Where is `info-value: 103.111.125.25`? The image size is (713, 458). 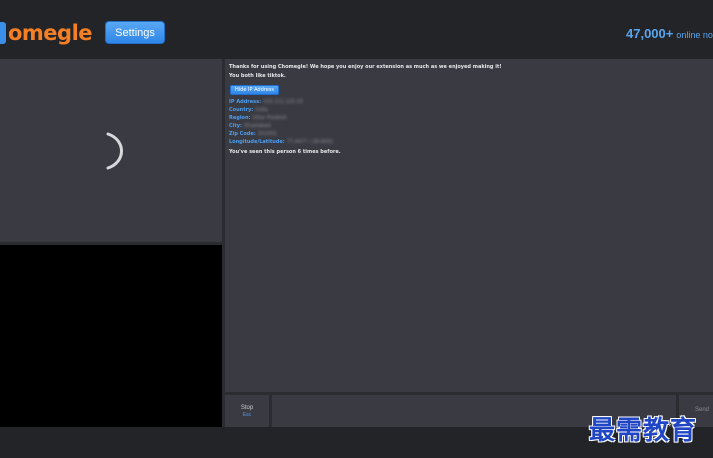 info-value: 103.111.125.25 is located at coordinates (283, 102).